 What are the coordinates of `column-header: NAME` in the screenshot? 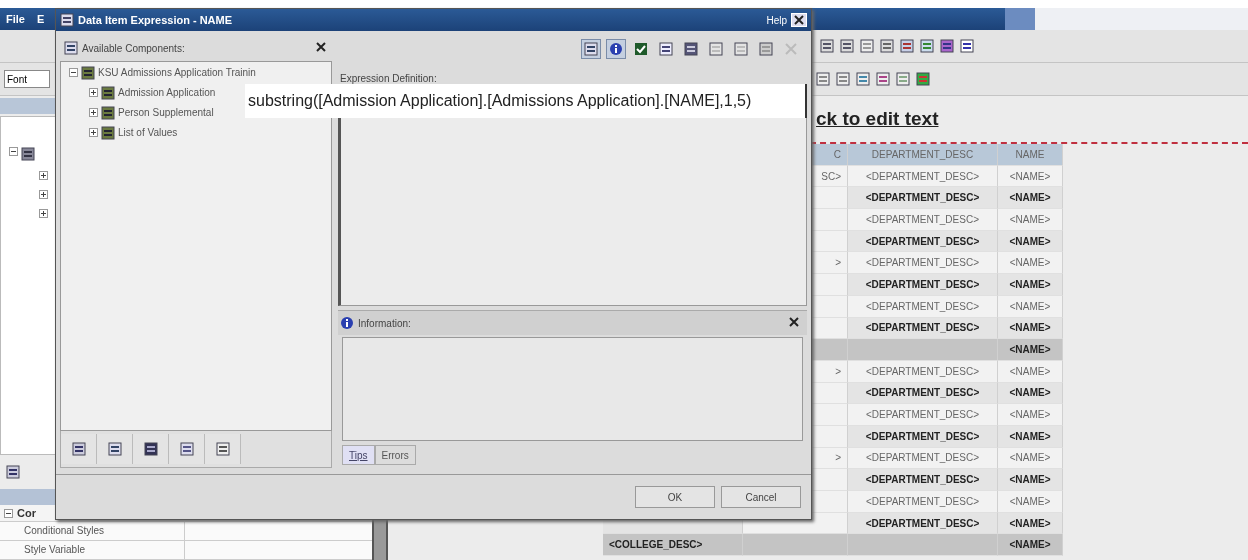 It's located at (1030, 155).